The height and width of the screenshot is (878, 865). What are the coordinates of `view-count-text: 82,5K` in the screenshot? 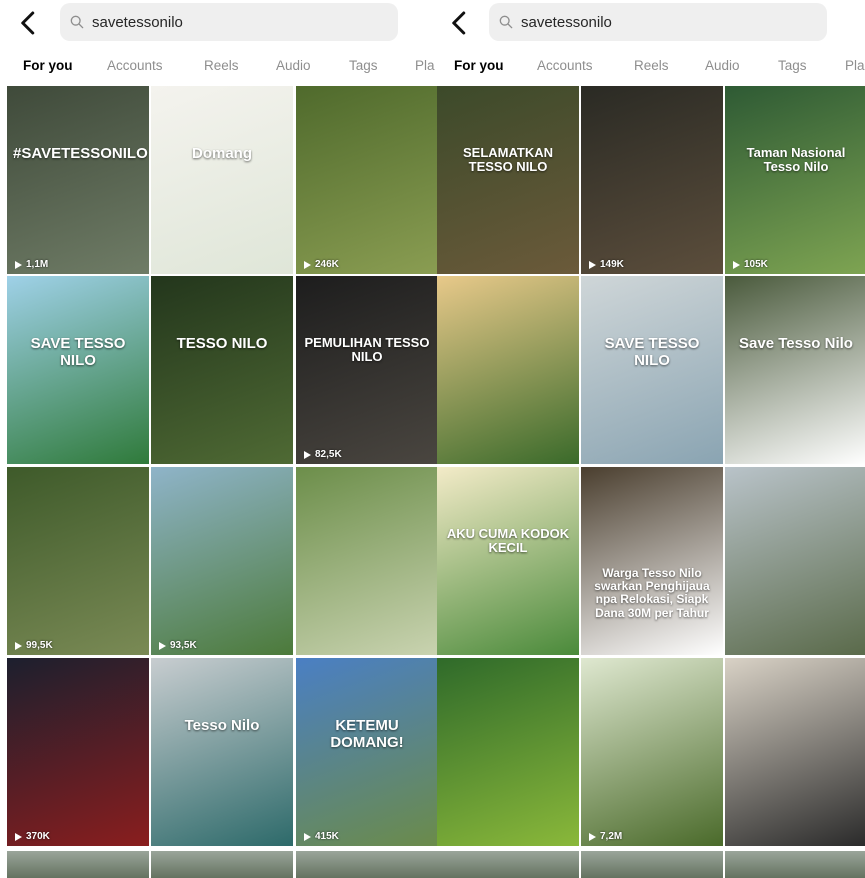 It's located at (328, 454).